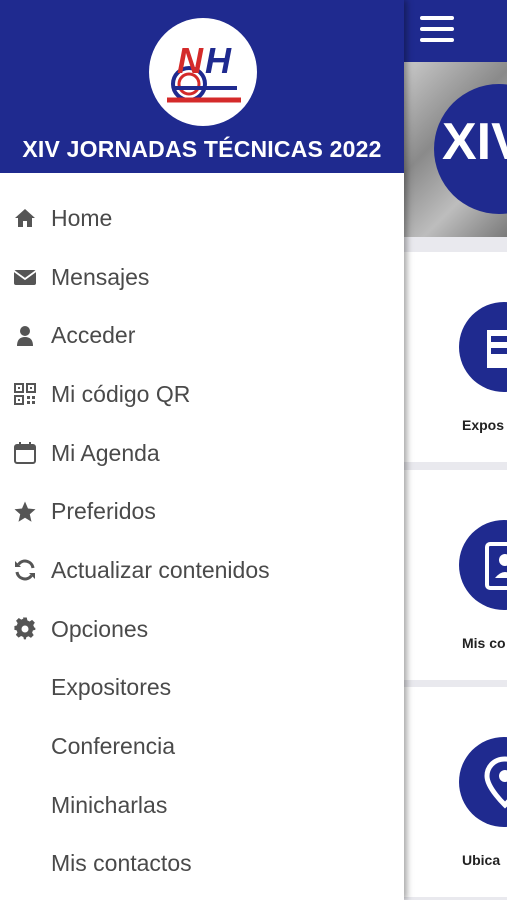 The height and width of the screenshot is (900, 507). What do you see at coordinates (202, 277) in the screenshot?
I see `menu-item-mensajes: Mensajes` at bounding box center [202, 277].